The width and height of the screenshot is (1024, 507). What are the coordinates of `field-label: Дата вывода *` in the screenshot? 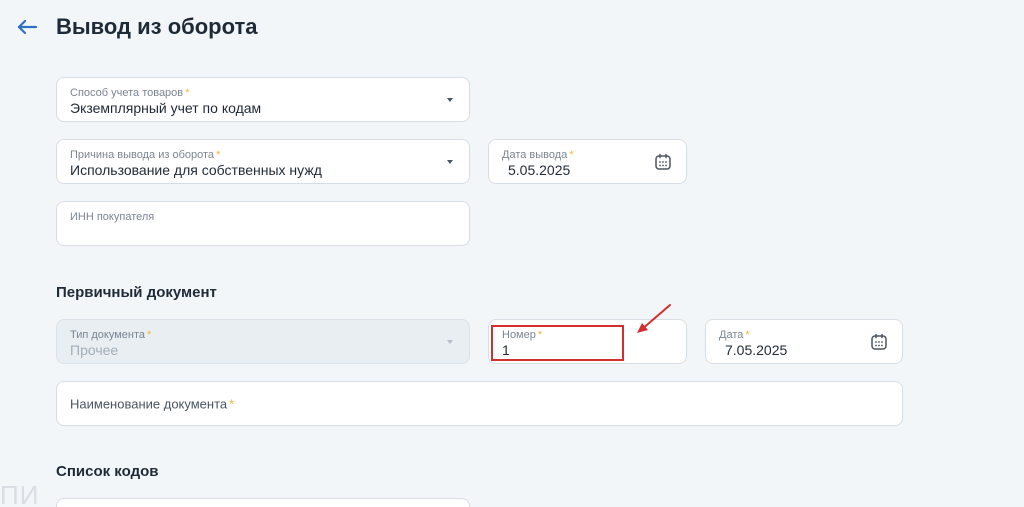 It's located at (538, 155).